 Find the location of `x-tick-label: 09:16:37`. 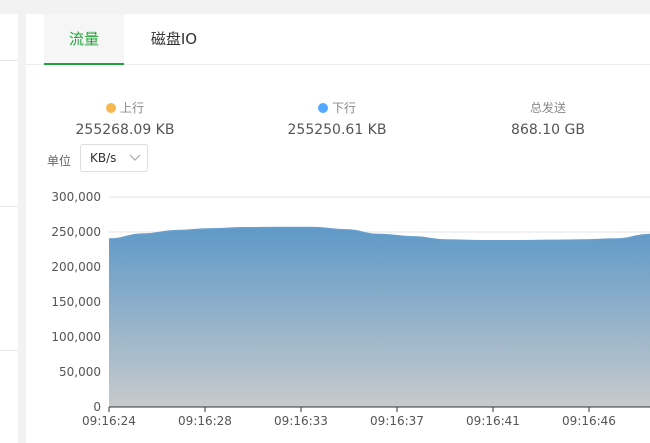

x-tick-label: 09:16:37 is located at coordinates (397, 421).